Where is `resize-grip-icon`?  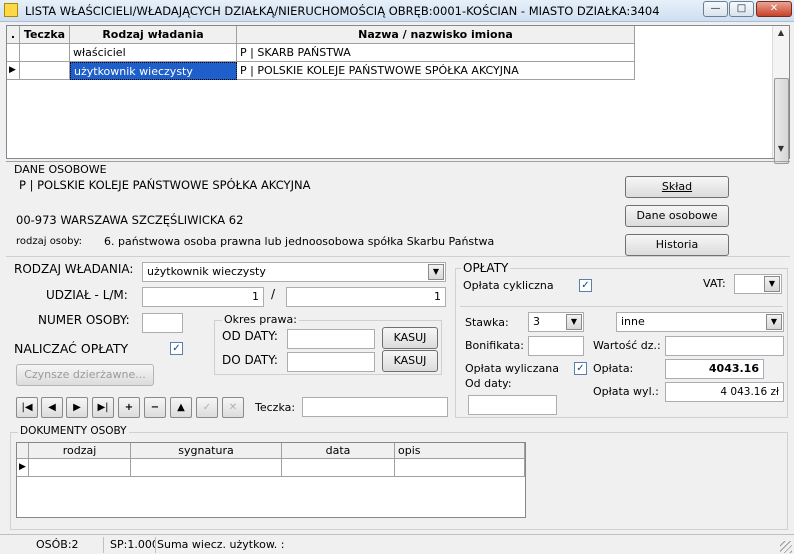
resize-grip-icon is located at coordinates (786, 547).